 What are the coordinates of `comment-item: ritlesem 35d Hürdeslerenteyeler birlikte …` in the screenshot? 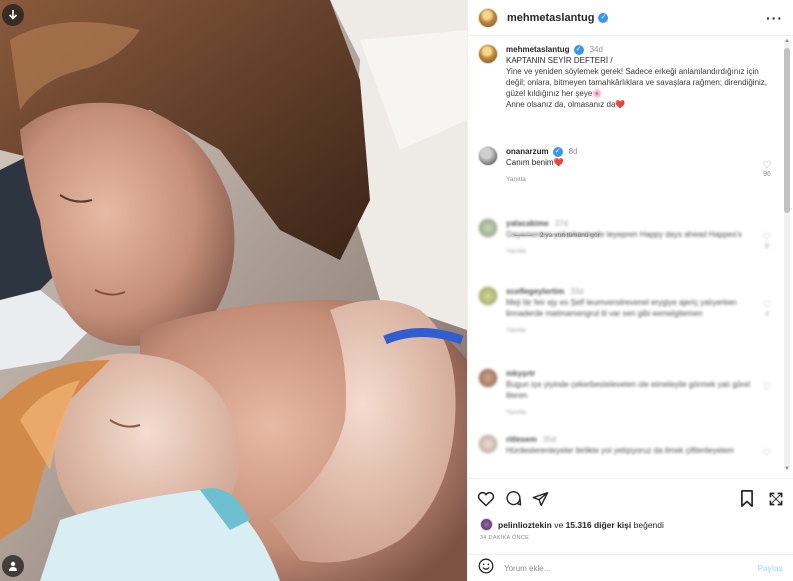 It's located at (626, 446).